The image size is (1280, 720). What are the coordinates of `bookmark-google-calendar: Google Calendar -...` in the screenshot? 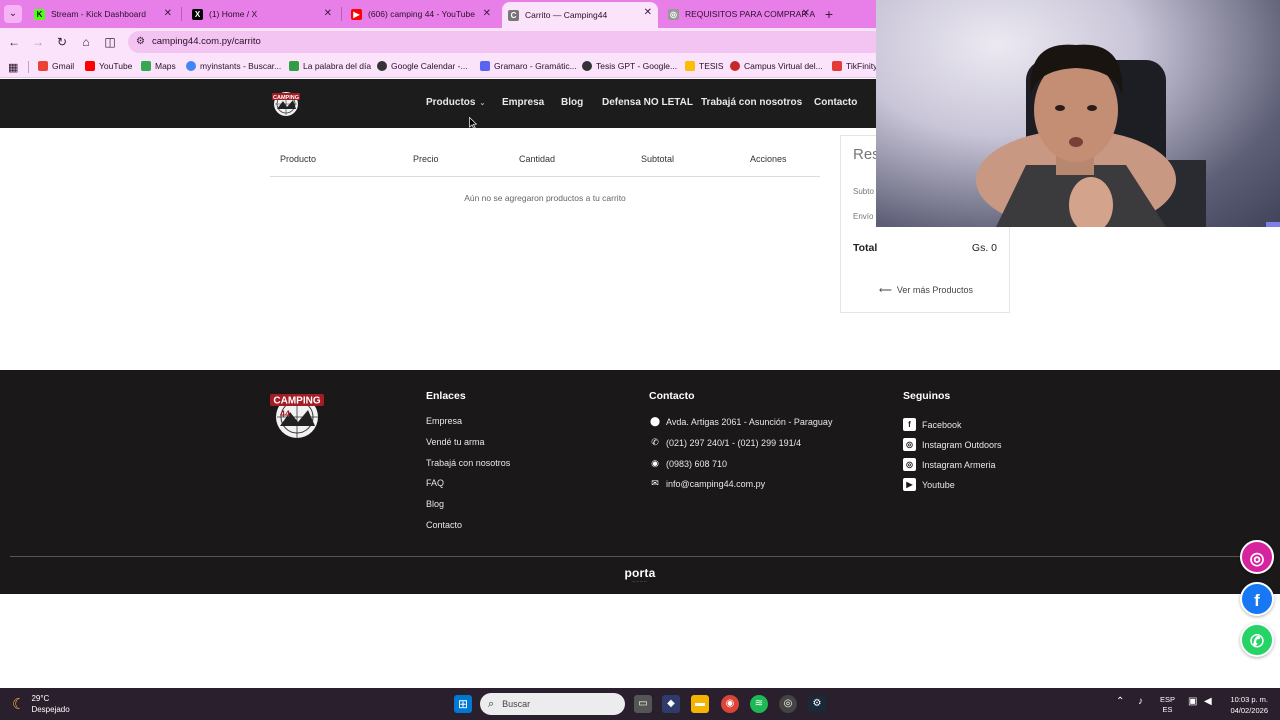 It's located at (422, 66).